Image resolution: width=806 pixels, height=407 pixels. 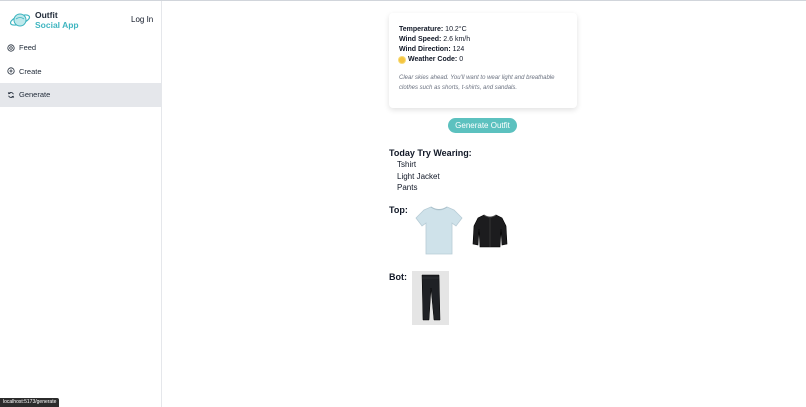 I want to click on tshirt-image, so click(x=439, y=230).